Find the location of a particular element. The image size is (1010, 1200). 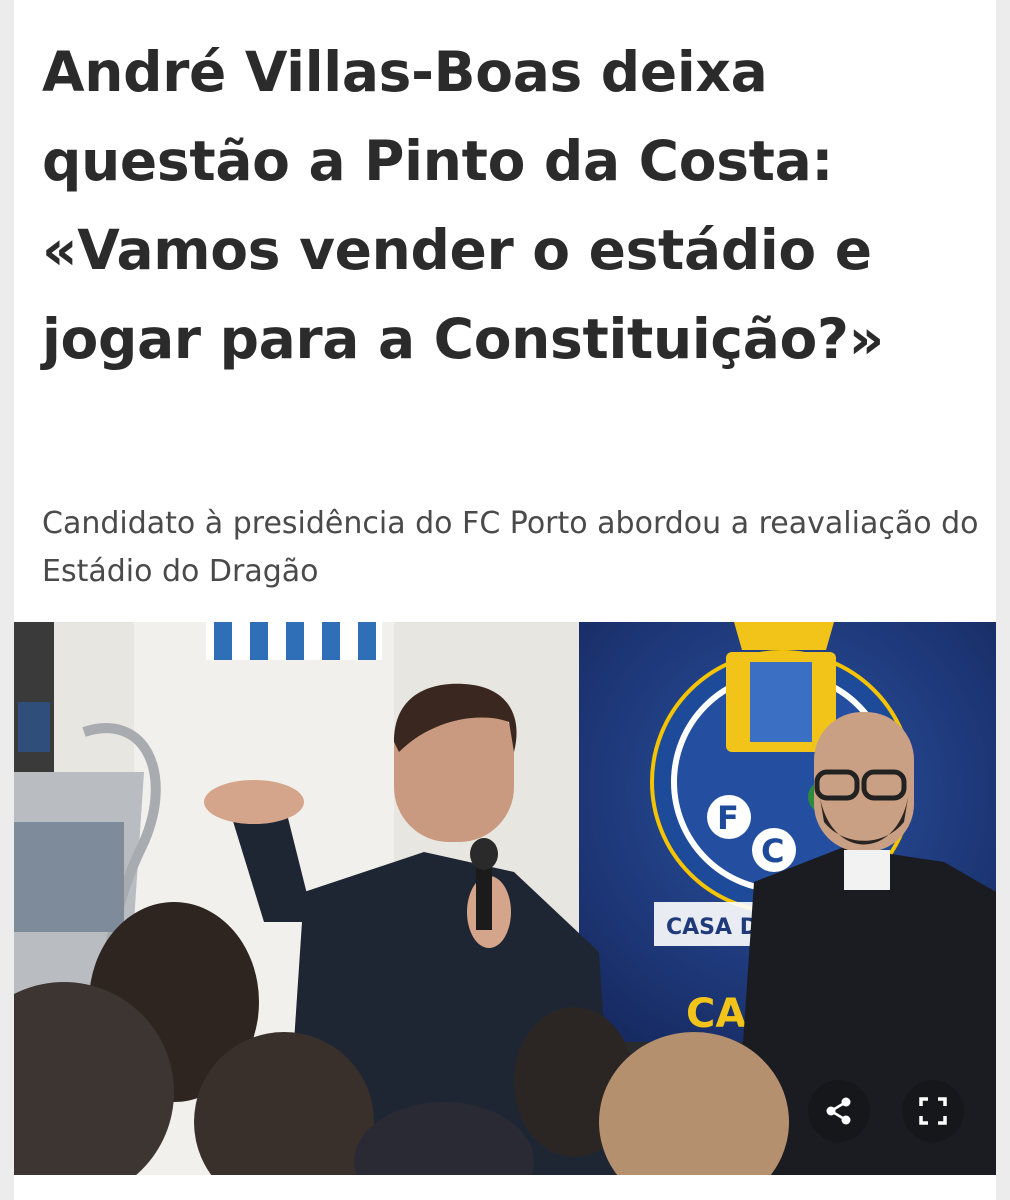

share-icon is located at coordinates (838, 1111).